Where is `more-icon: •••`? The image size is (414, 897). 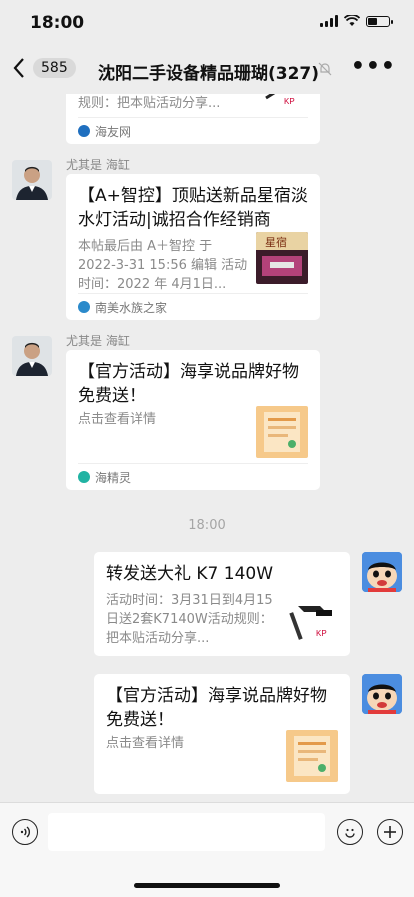 more-icon: ••• is located at coordinates (373, 66).